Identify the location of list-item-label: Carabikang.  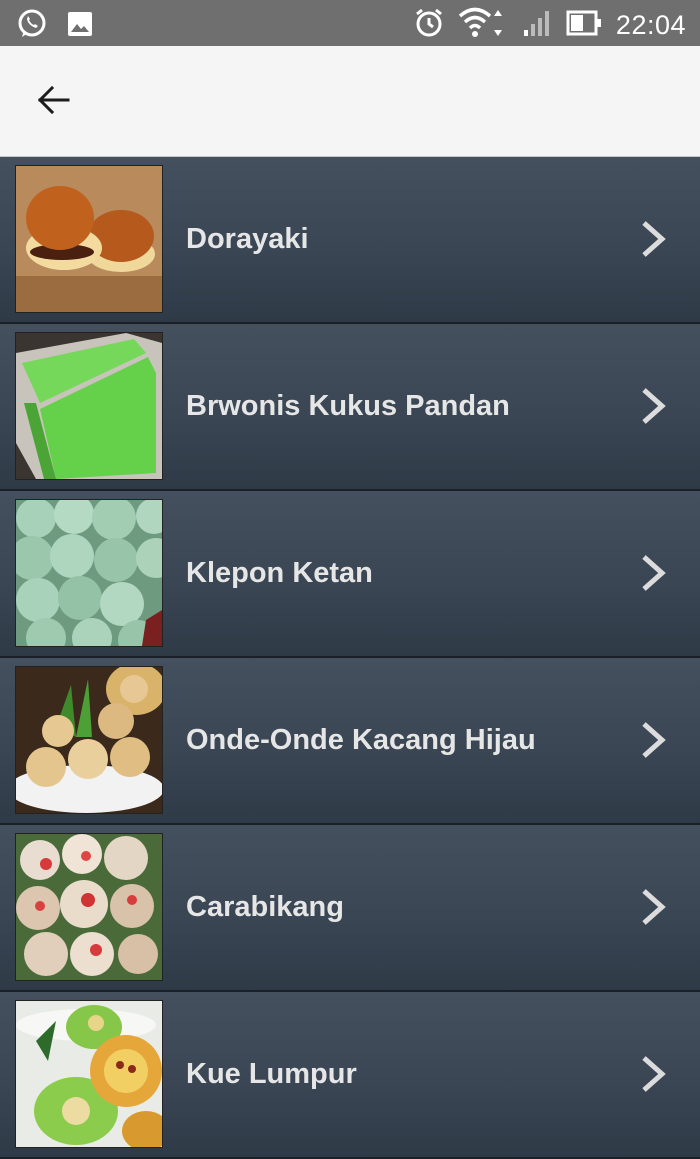
(265, 907).